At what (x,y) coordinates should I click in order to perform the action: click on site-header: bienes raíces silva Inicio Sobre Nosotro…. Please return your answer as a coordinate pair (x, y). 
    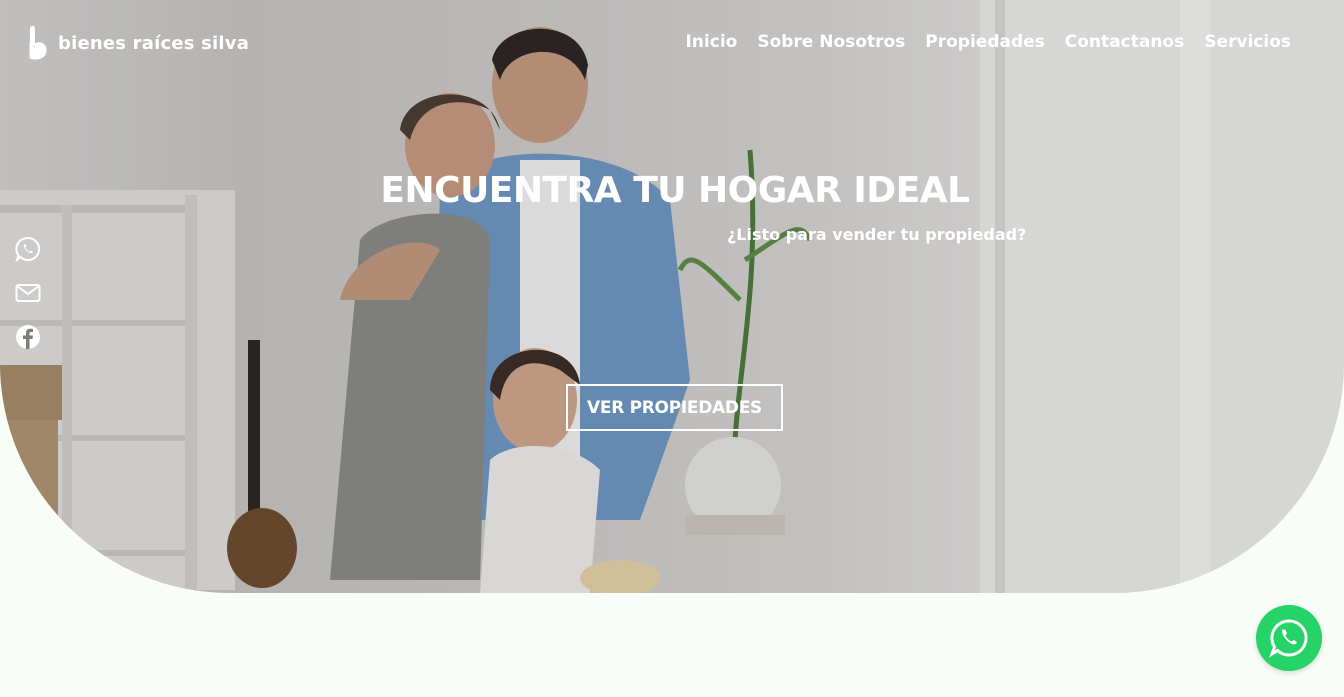
    Looking at the image, I should click on (672, 44).